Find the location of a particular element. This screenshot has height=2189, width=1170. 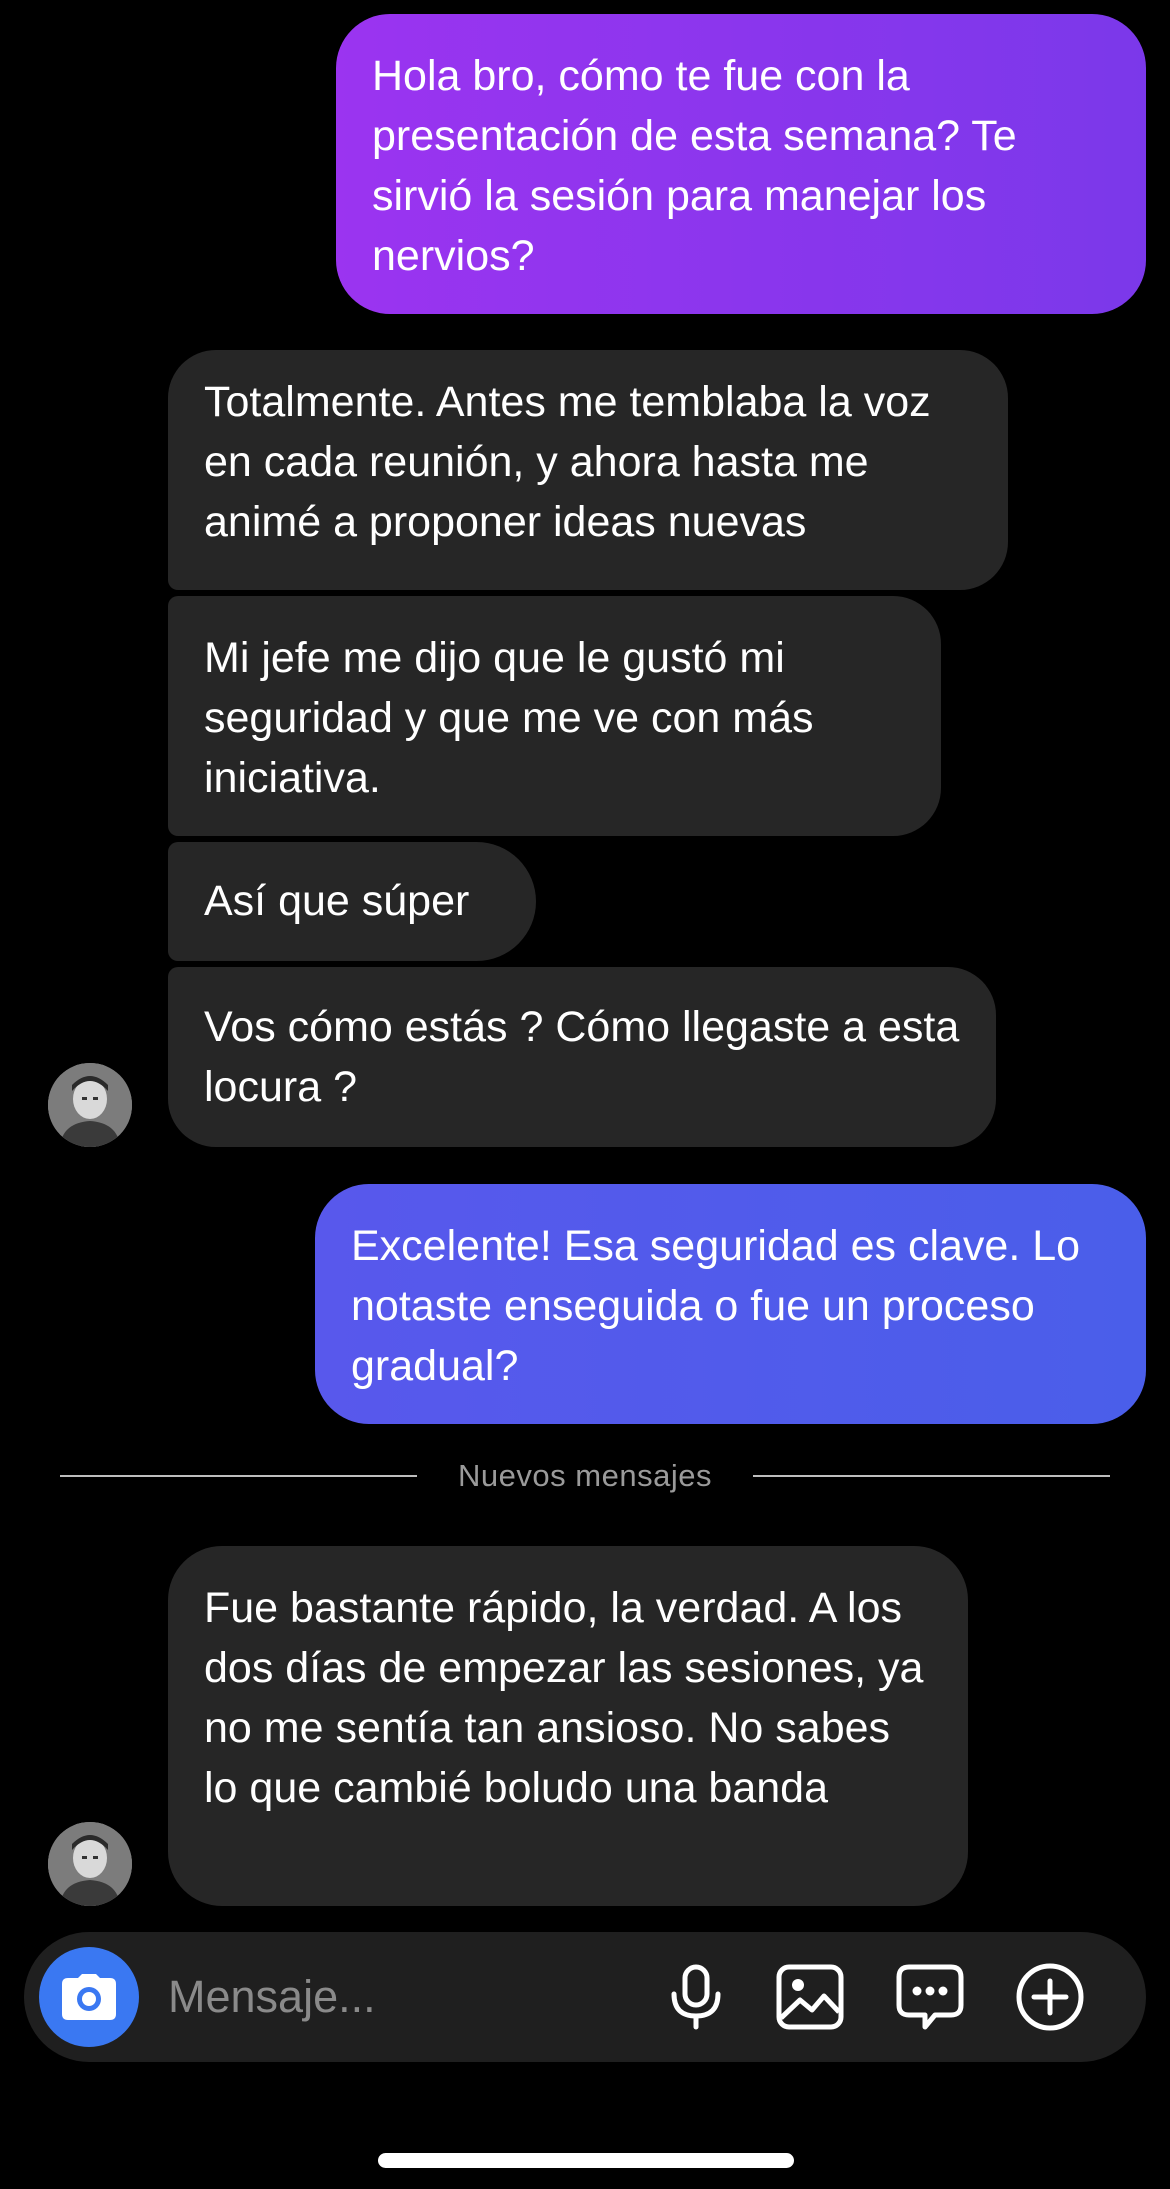

message-text: Así que súper is located at coordinates (337, 901).